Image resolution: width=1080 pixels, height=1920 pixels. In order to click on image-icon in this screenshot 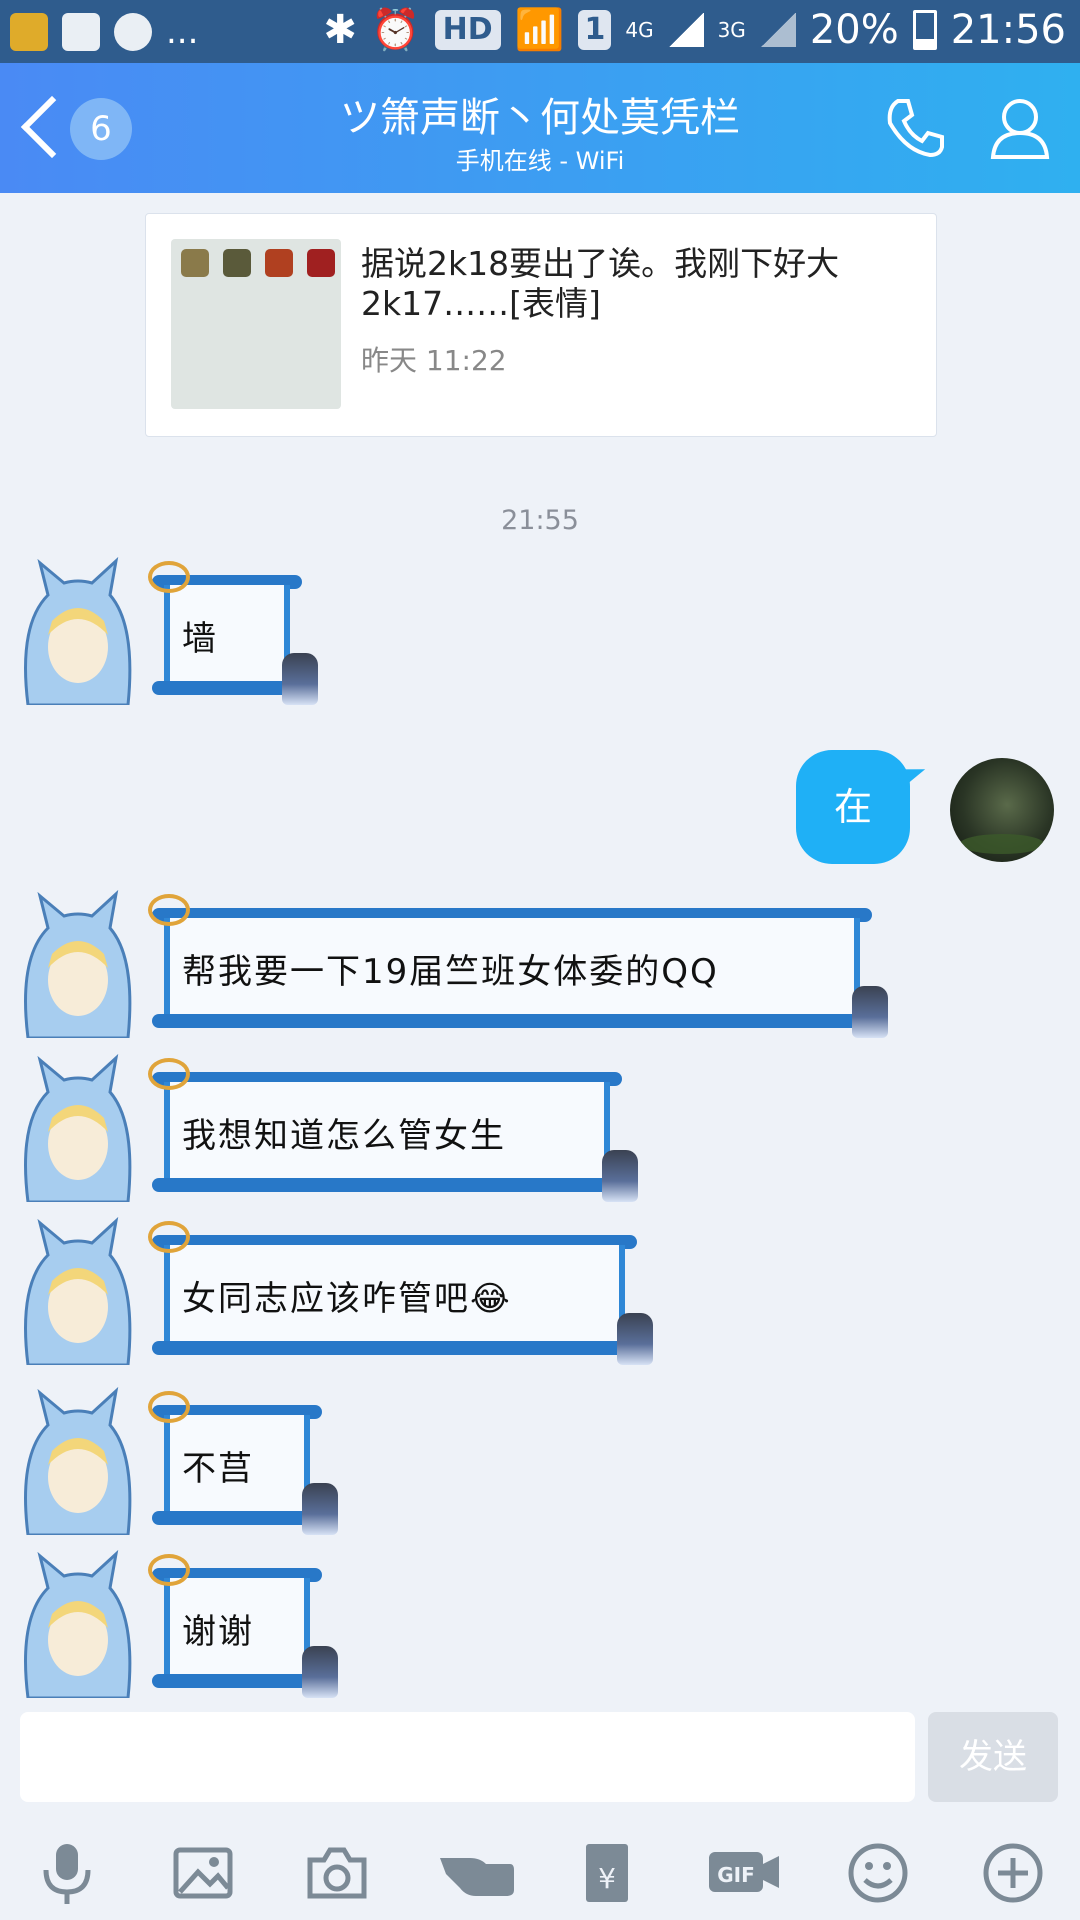, I will do `click(203, 1873)`.